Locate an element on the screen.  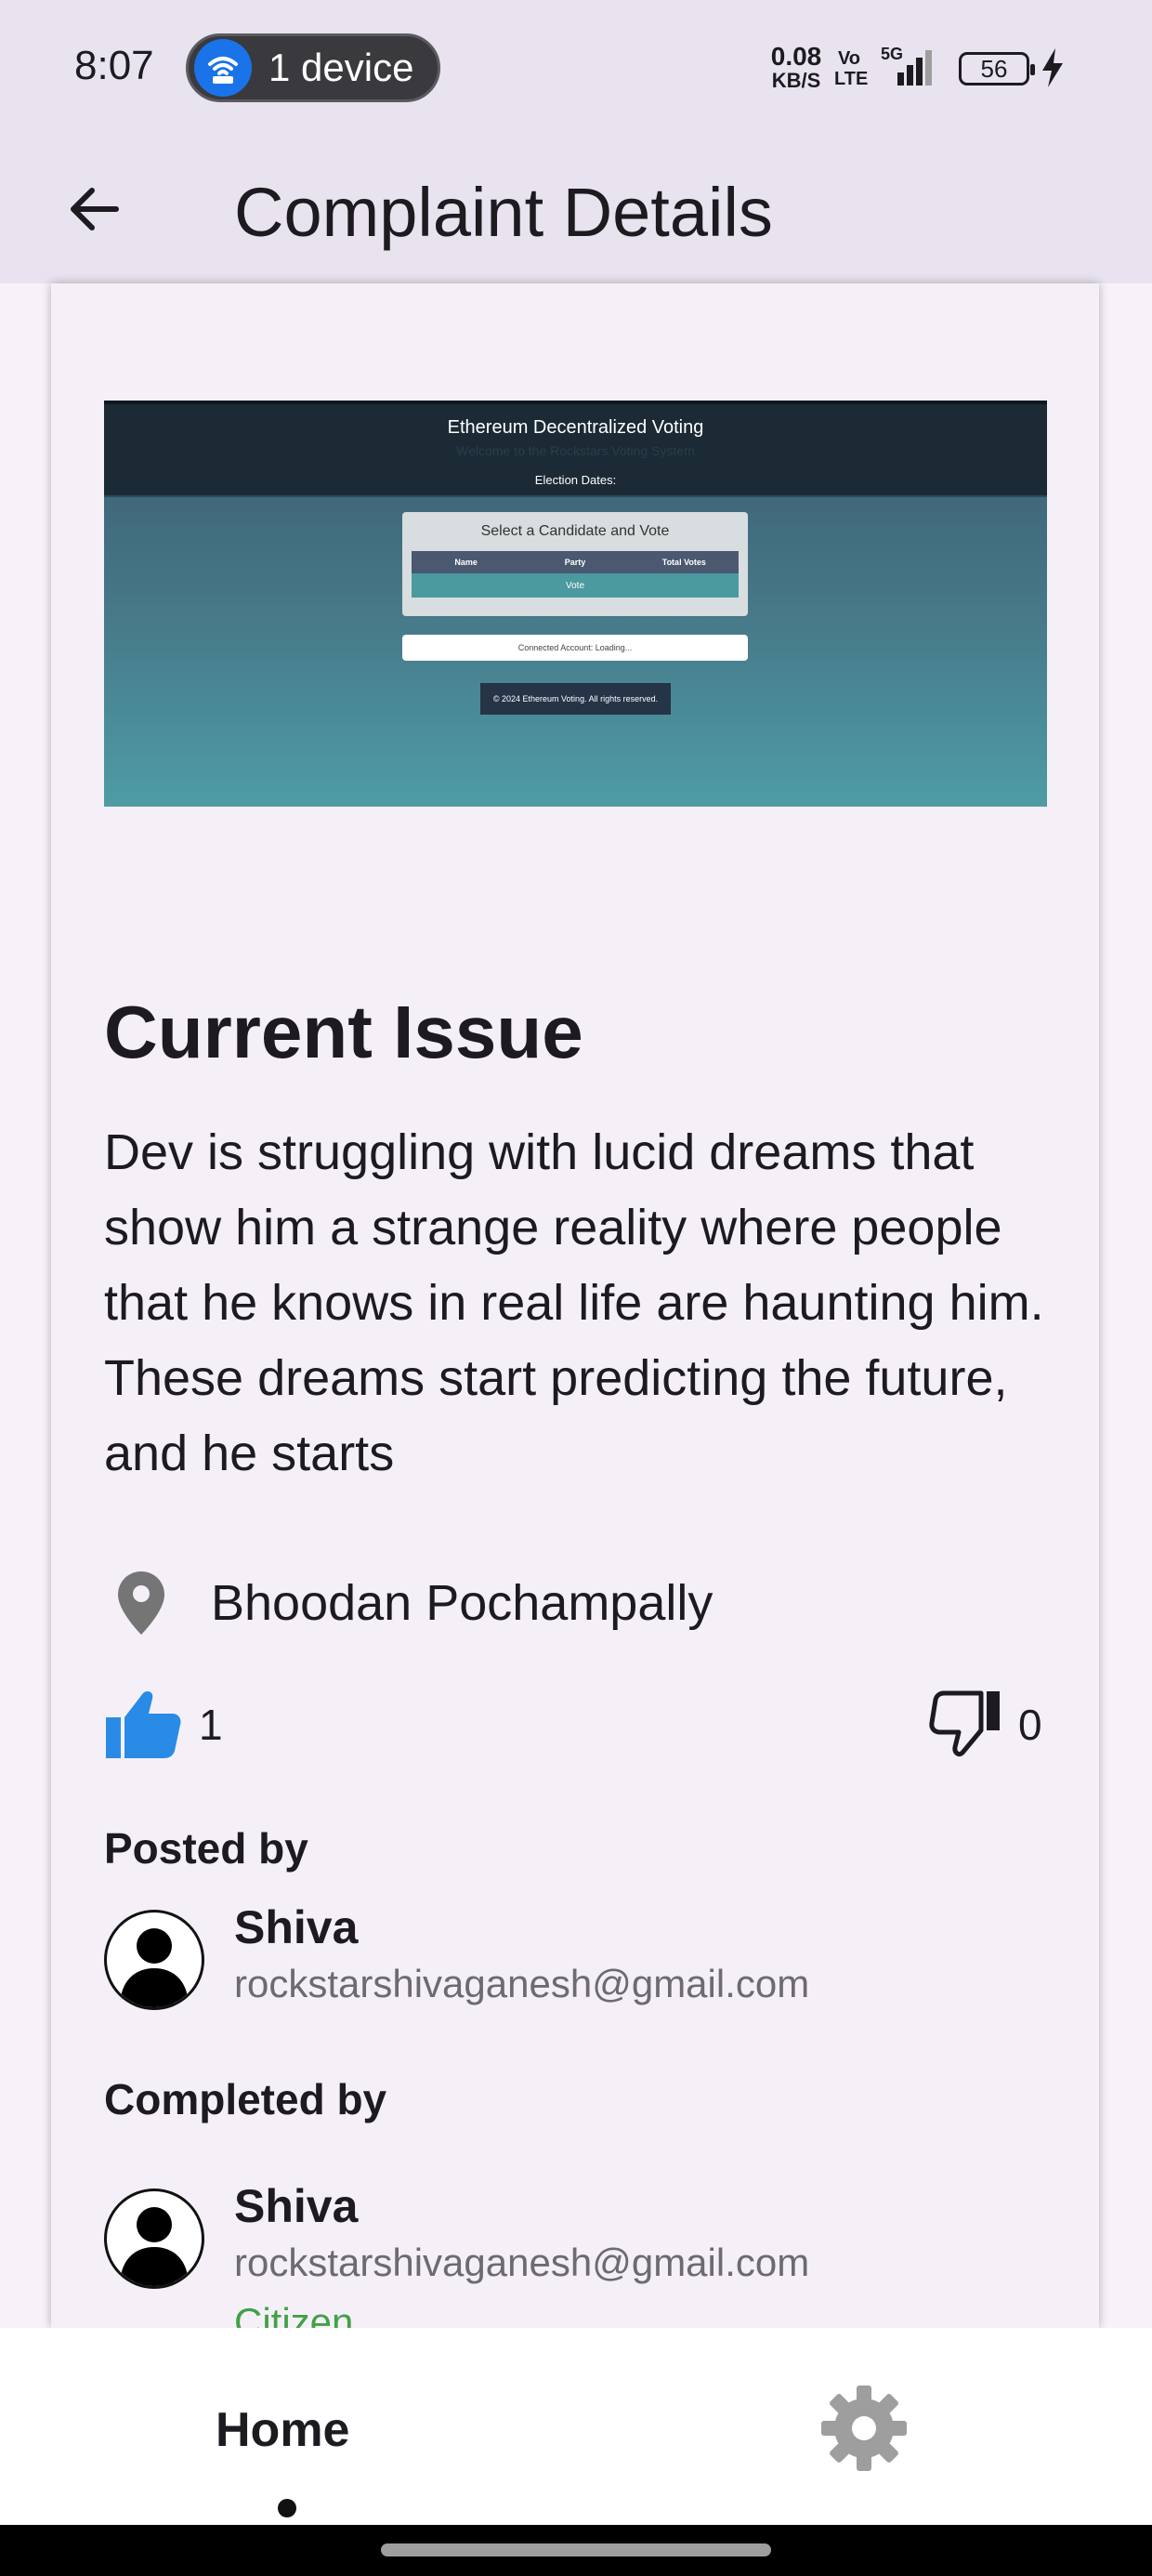
wifi-hotspot-icon is located at coordinates (223, 68).